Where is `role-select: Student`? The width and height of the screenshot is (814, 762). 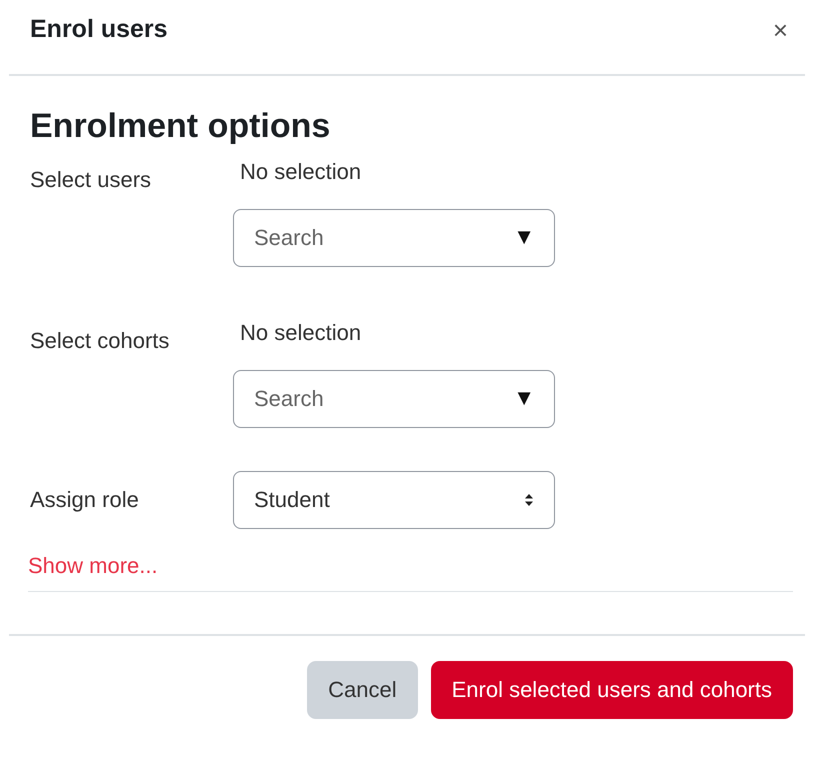
role-select: Student is located at coordinates (394, 499).